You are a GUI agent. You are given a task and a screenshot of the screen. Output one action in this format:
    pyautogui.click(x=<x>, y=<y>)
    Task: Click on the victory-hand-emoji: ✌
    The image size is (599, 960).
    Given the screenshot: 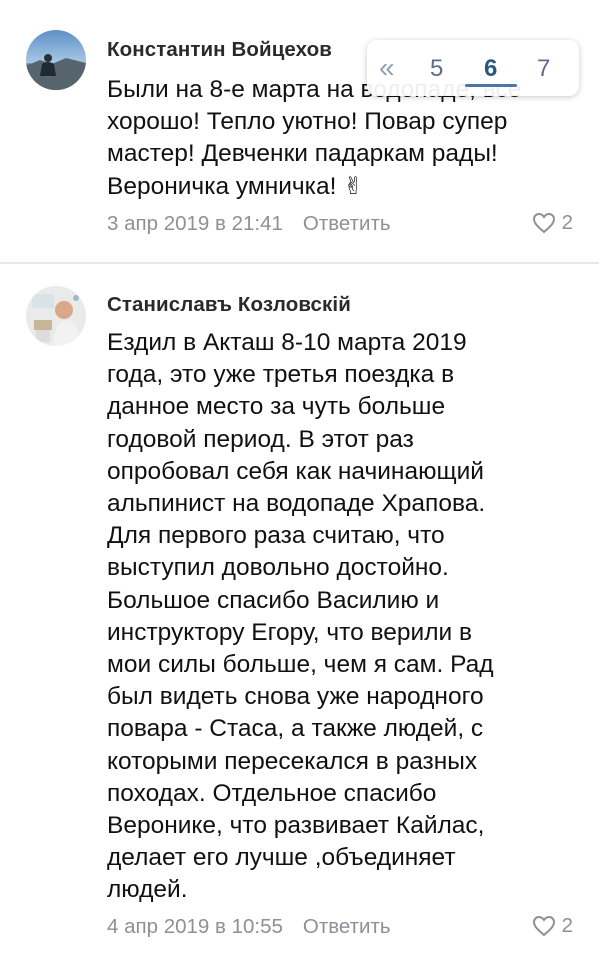 What is the action you would take?
    pyautogui.click(x=353, y=186)
    